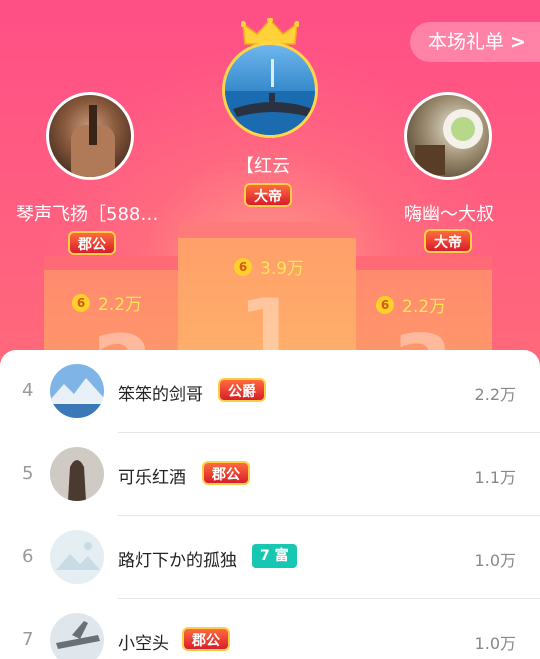 The width and height of the screenshot is (540, 659). I want to click on list-item: 7 小空头 郡公 1.0万, so click(270, 629).